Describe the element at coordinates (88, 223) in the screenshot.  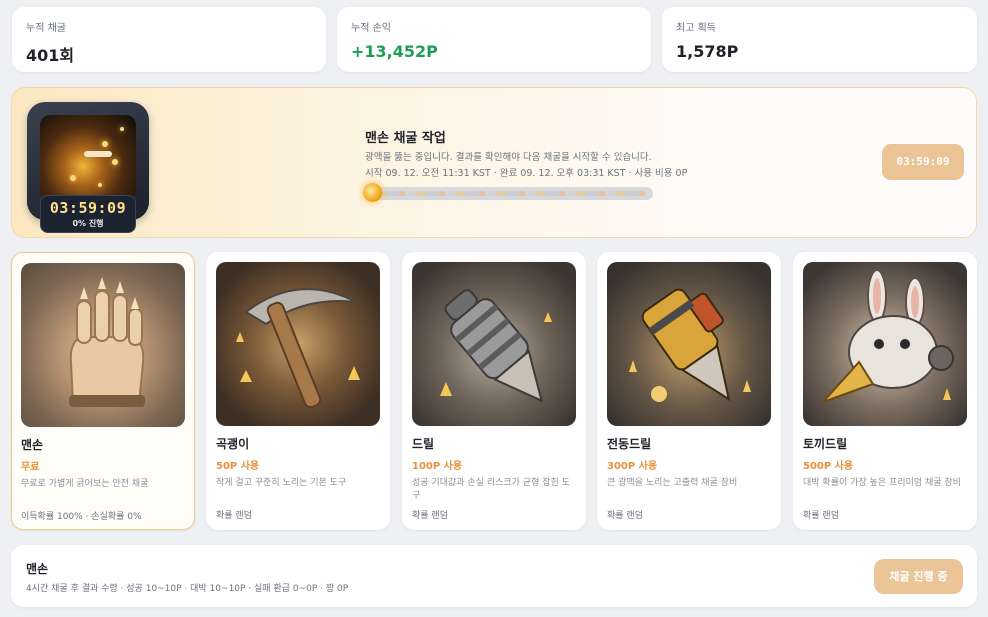
I see `progress-label: 0% 진행` at that location.